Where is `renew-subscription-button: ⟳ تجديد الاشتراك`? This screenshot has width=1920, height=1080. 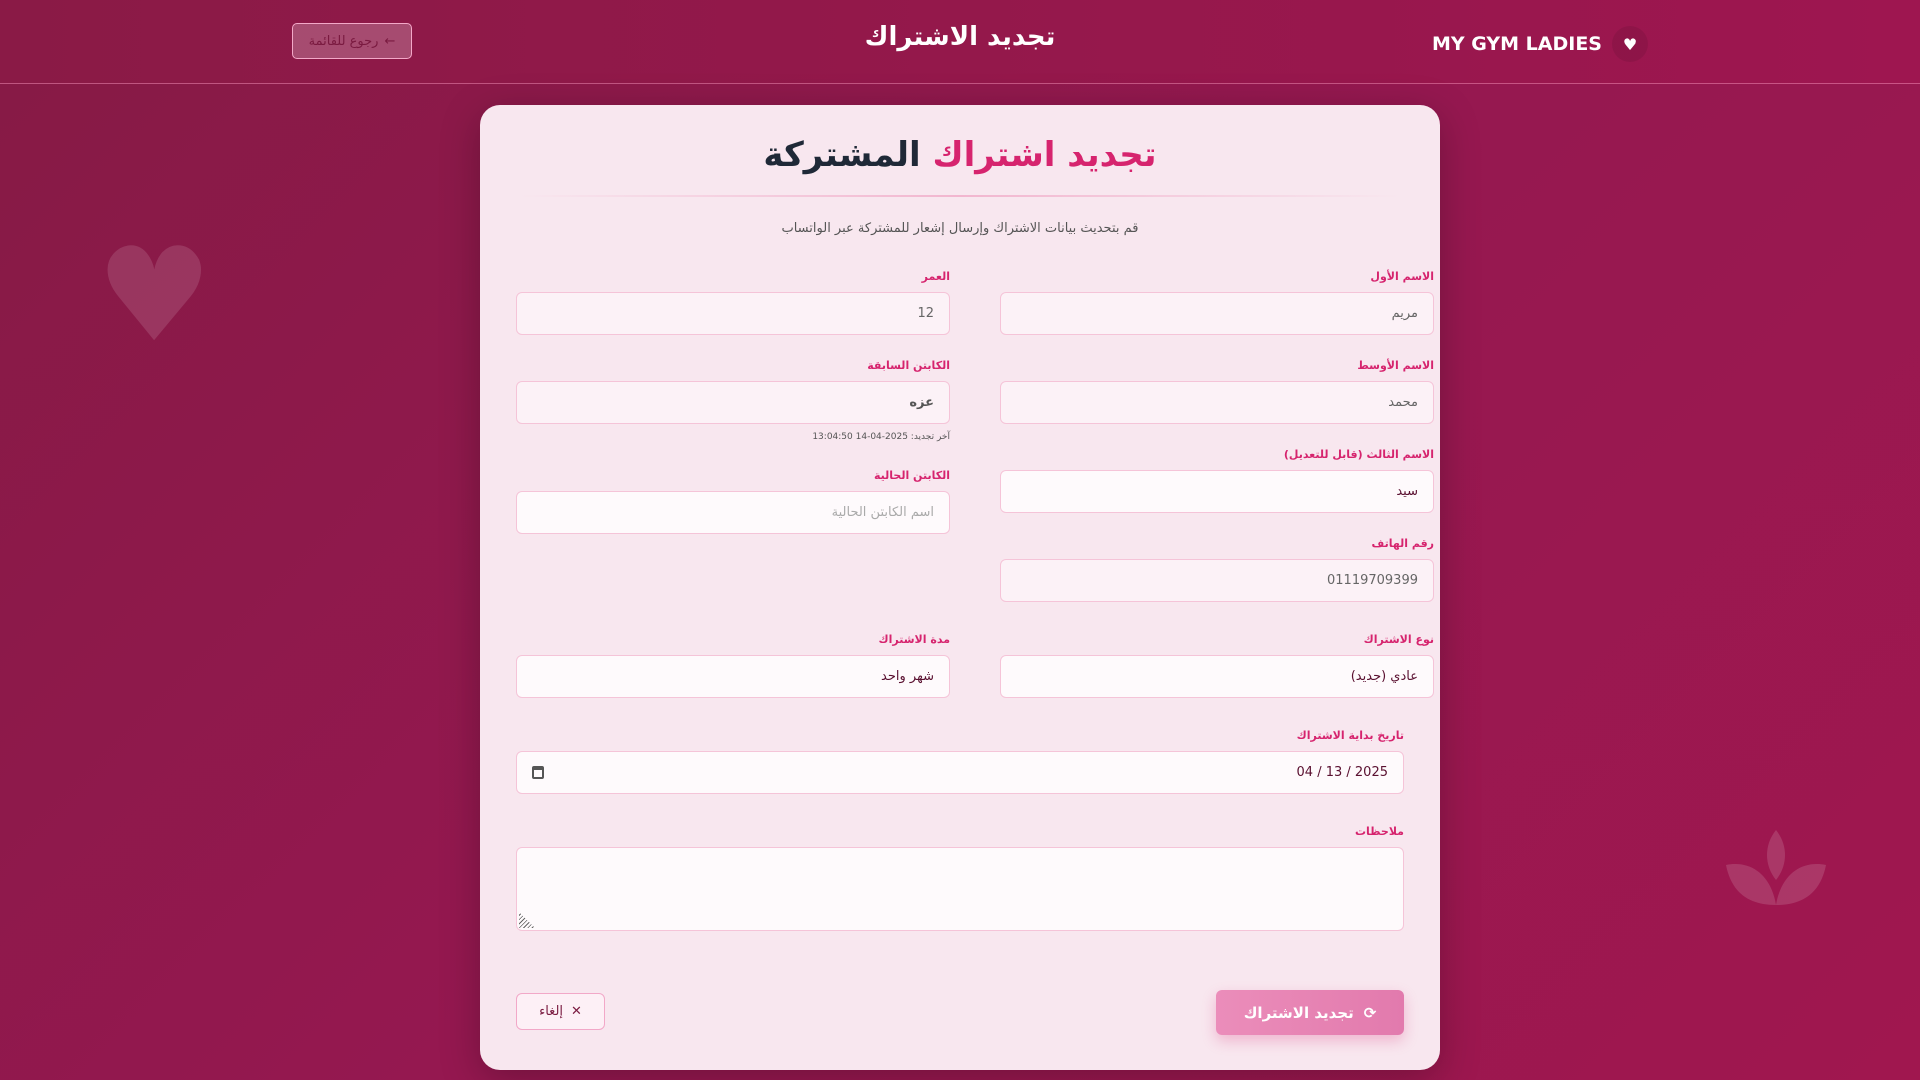 renew-subscription-button: ⟳ تجديد الاشتراك is located at coordinates (1310, 1012).